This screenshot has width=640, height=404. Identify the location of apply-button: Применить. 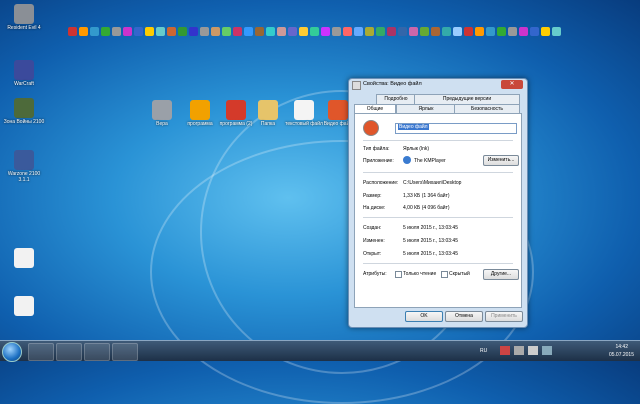
(504, 316).